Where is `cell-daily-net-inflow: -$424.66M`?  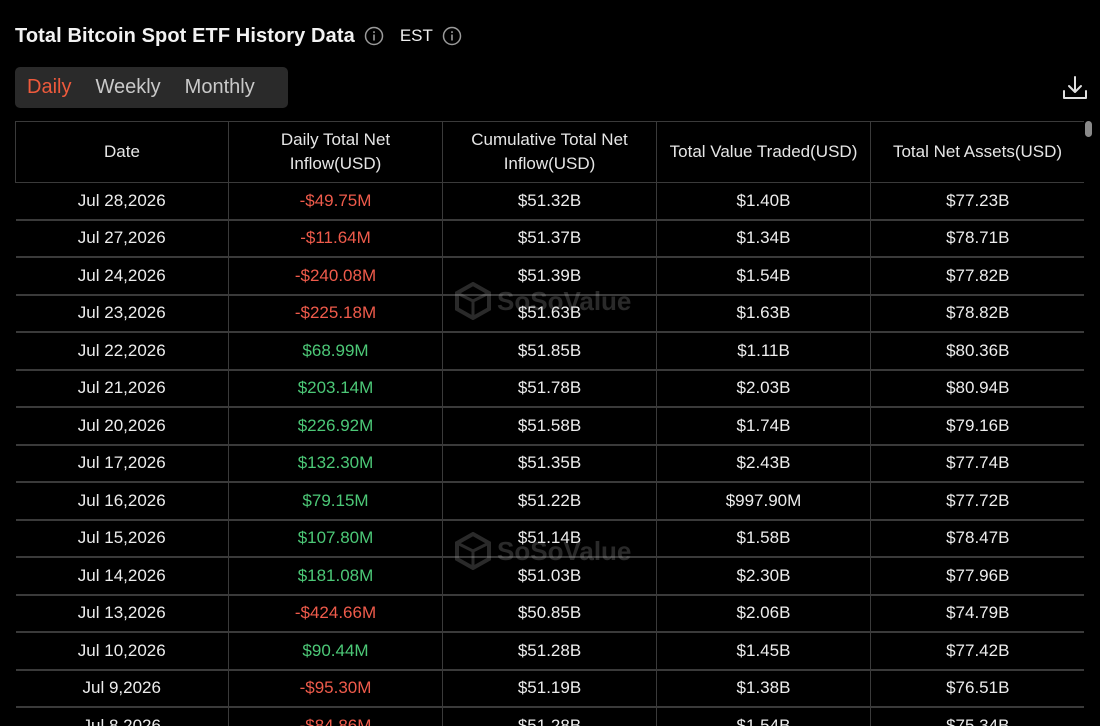
cell-daily-net-inflow: -$424.66M is located at coordinates (335, 613).